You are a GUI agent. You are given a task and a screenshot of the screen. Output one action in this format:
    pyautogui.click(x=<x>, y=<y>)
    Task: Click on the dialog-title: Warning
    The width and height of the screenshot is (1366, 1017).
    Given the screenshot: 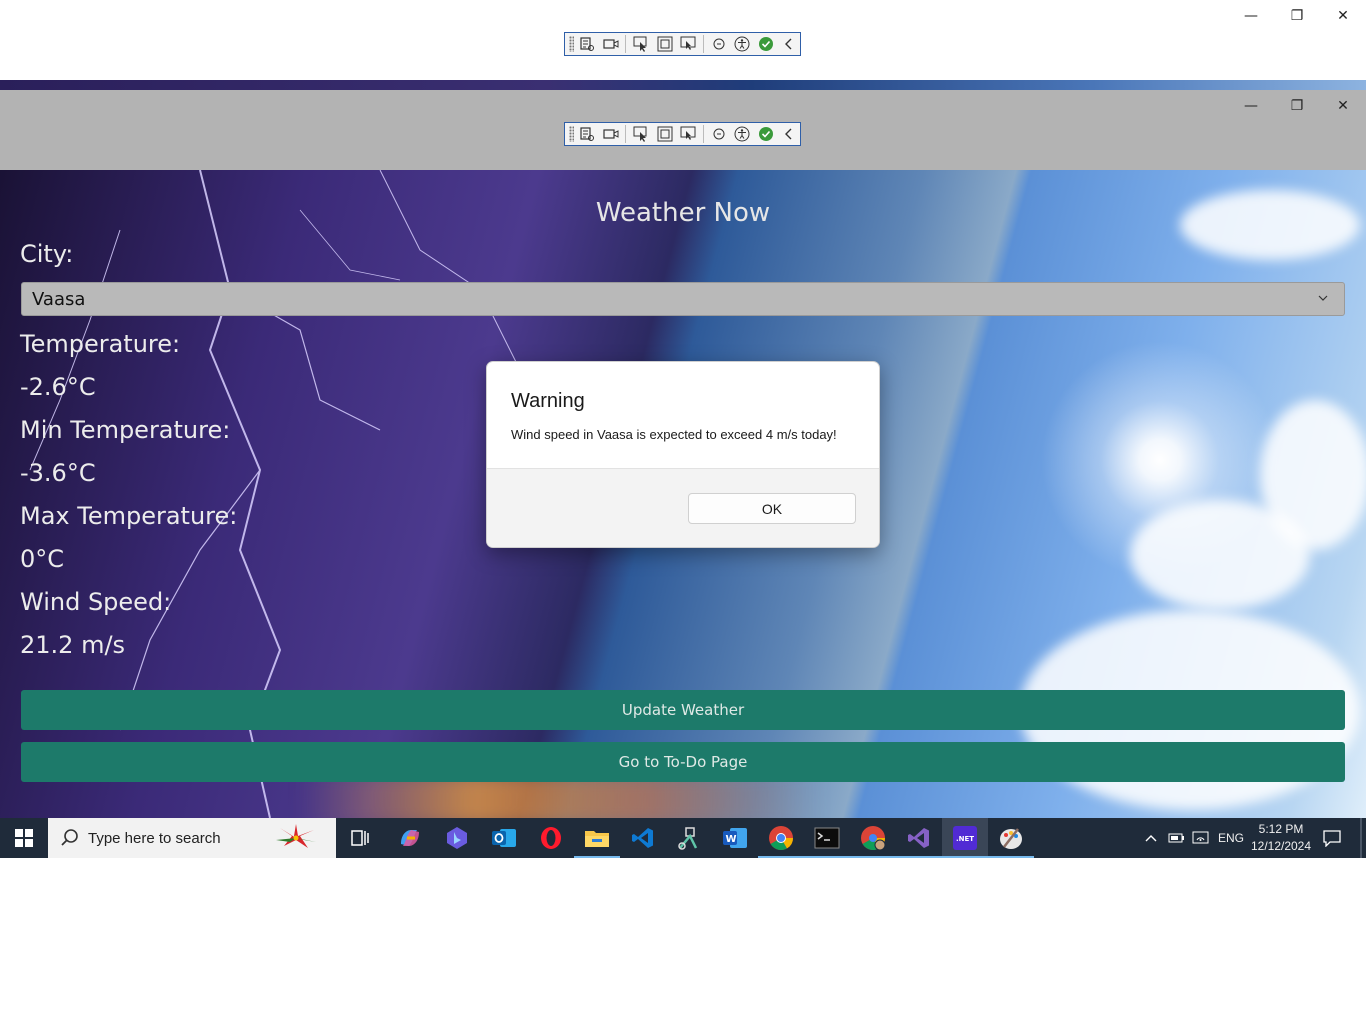 What is the action you would take?
    pyautogui.click(x=548, y=401)
    